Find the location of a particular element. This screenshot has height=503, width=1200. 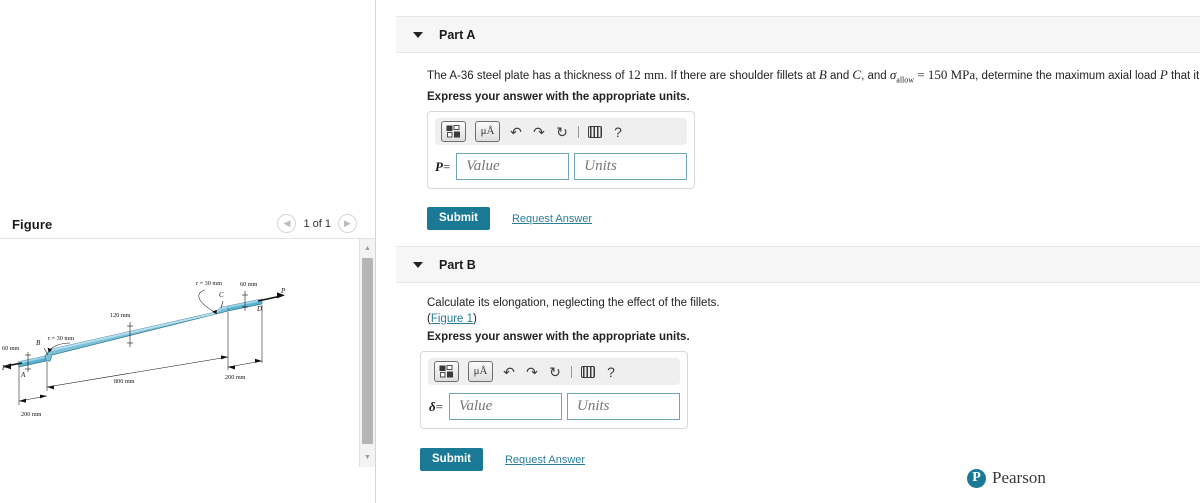

chevron-left-icon: ◀ is located at coordinates (287, 223).